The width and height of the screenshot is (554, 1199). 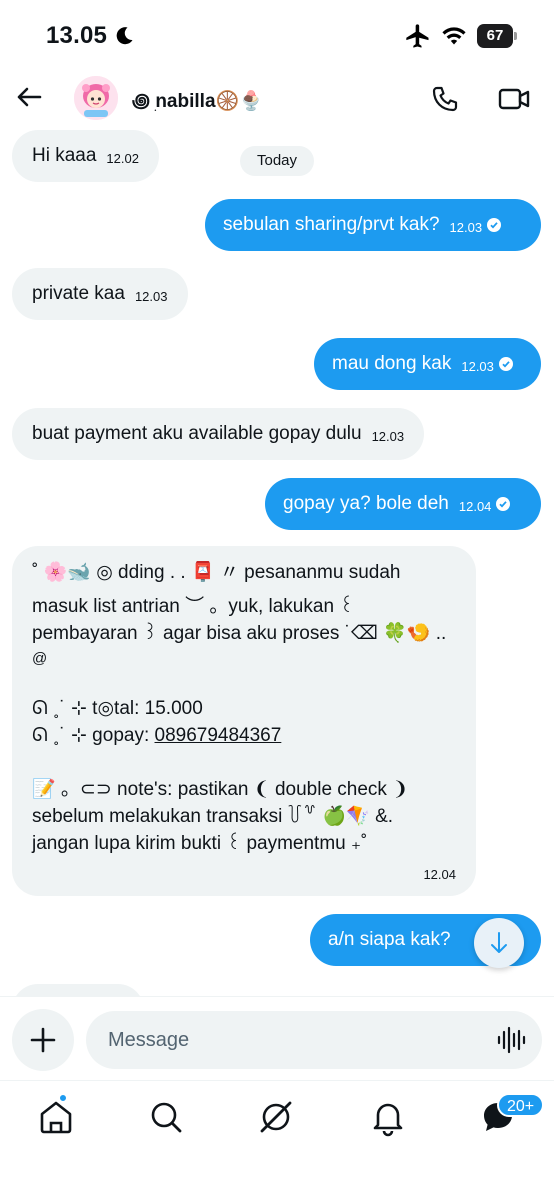 What do you see at coordinates (64, 155) in the screenshot?
I see `message-text: Hi kaaa` at bounding box center [64, 155].